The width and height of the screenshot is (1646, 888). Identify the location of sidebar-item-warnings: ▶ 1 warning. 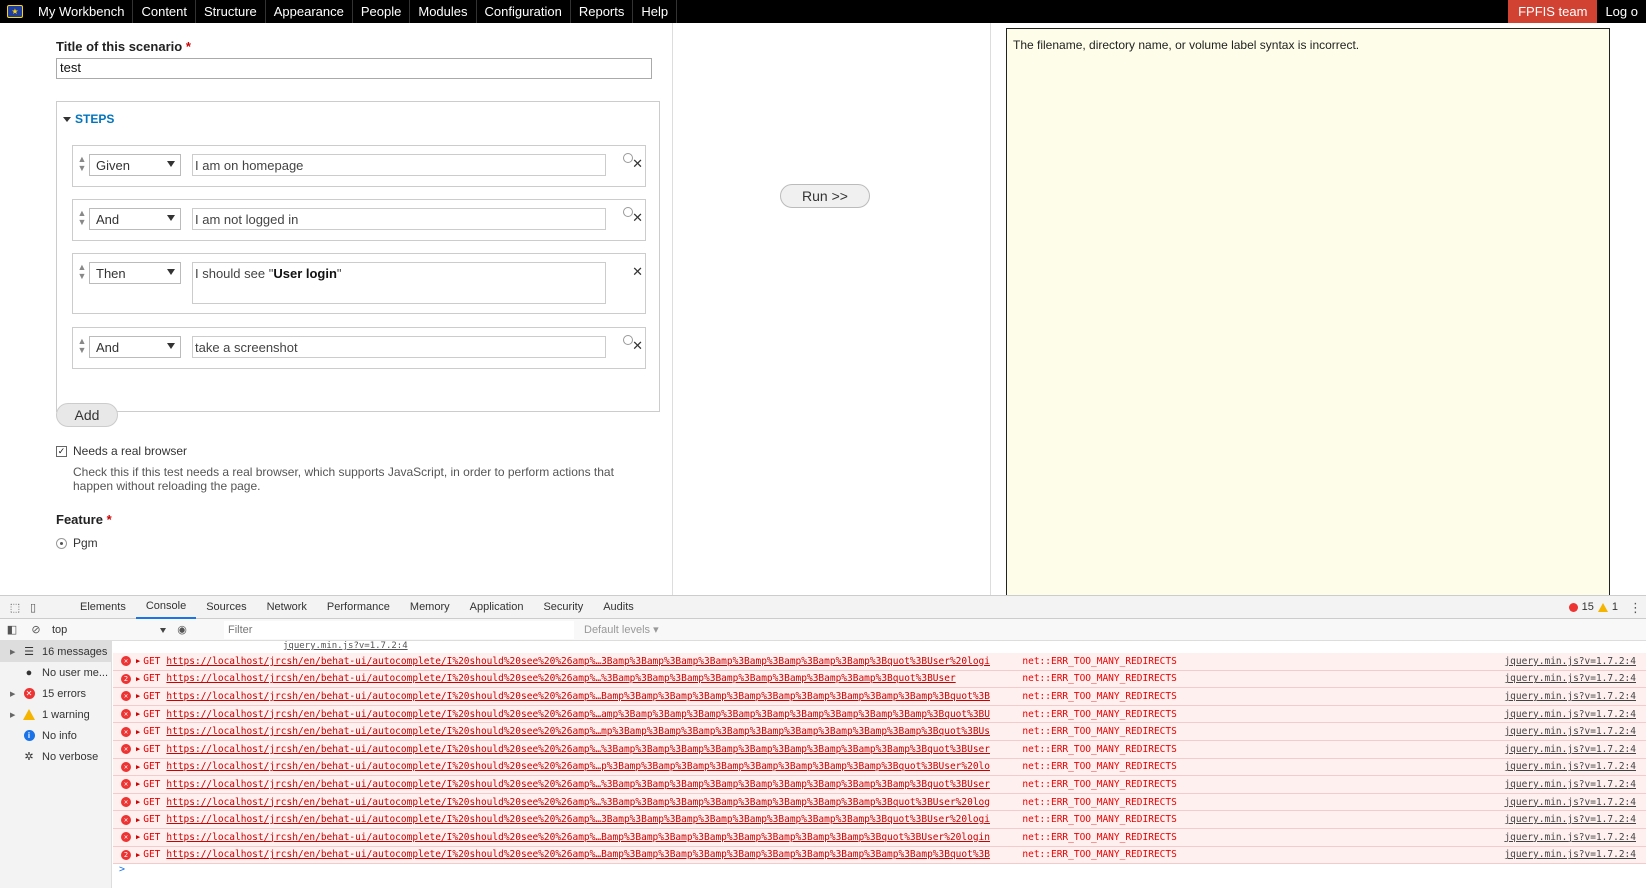
(55, 714).